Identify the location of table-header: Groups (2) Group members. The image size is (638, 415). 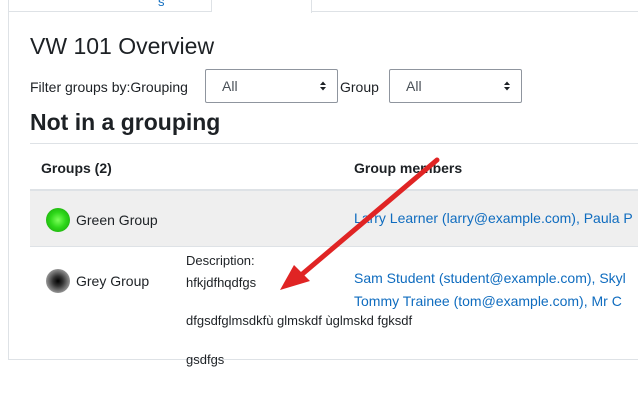
(334, 167).